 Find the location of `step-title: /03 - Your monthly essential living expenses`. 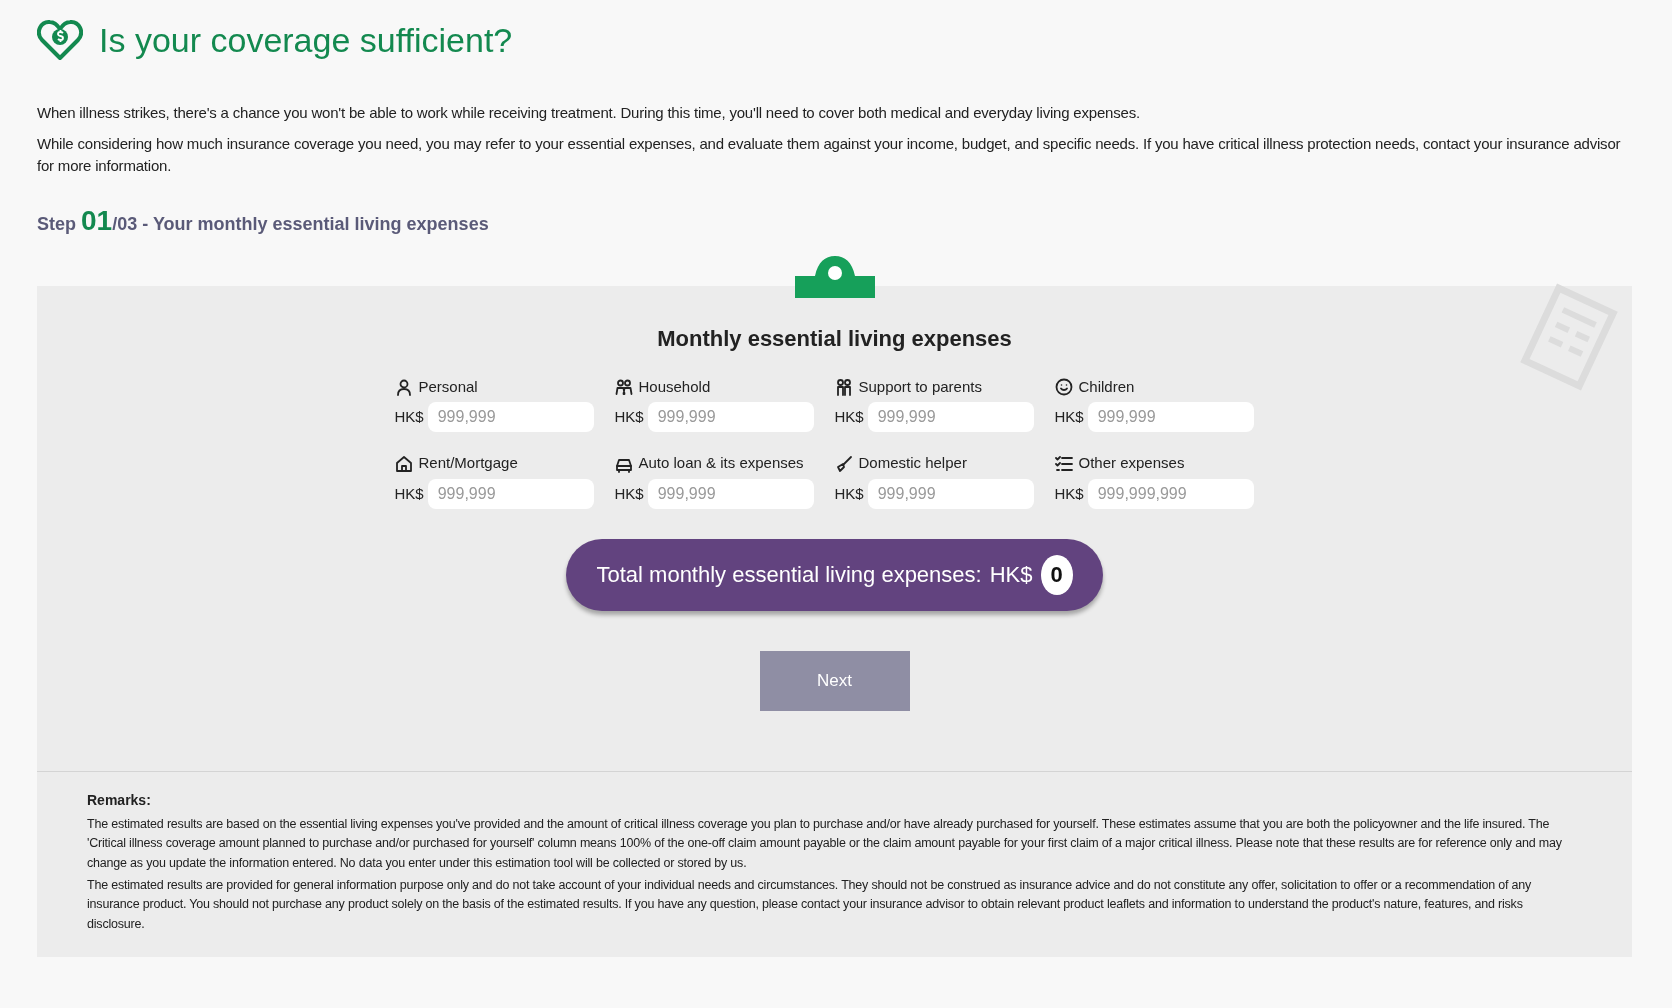

step-title: /03 - Your monthly essential living expenses is located at coordinates (300, 223).